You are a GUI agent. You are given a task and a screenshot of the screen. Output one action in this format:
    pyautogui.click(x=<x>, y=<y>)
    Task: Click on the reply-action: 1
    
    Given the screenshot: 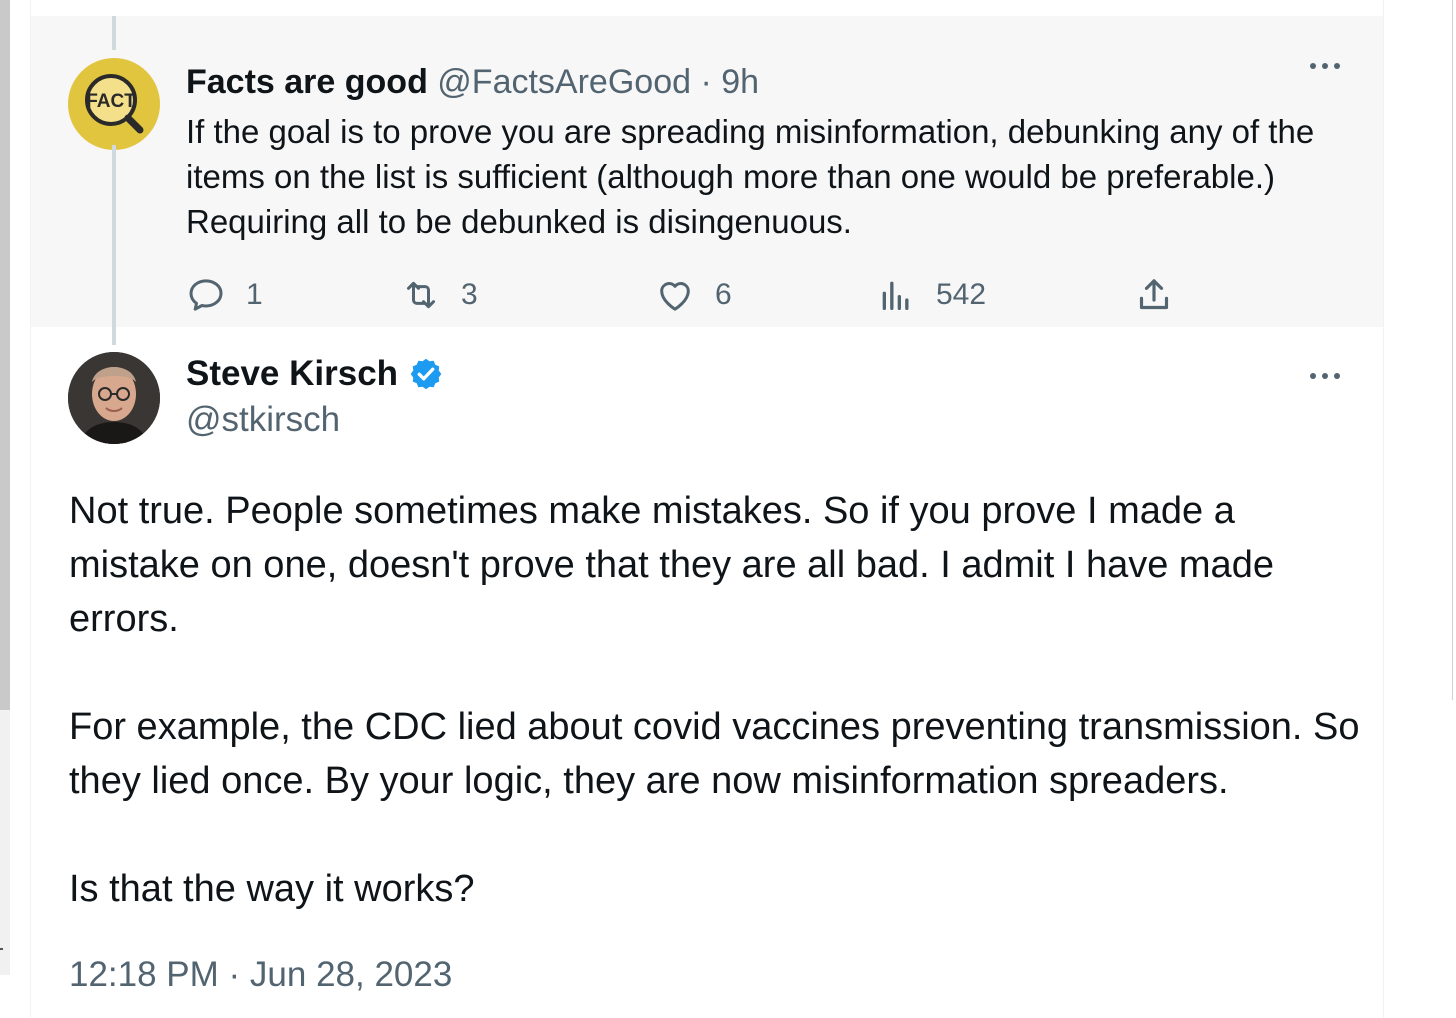 What is the action you would take?
    pyautogui.click(x=224, y=295)
    